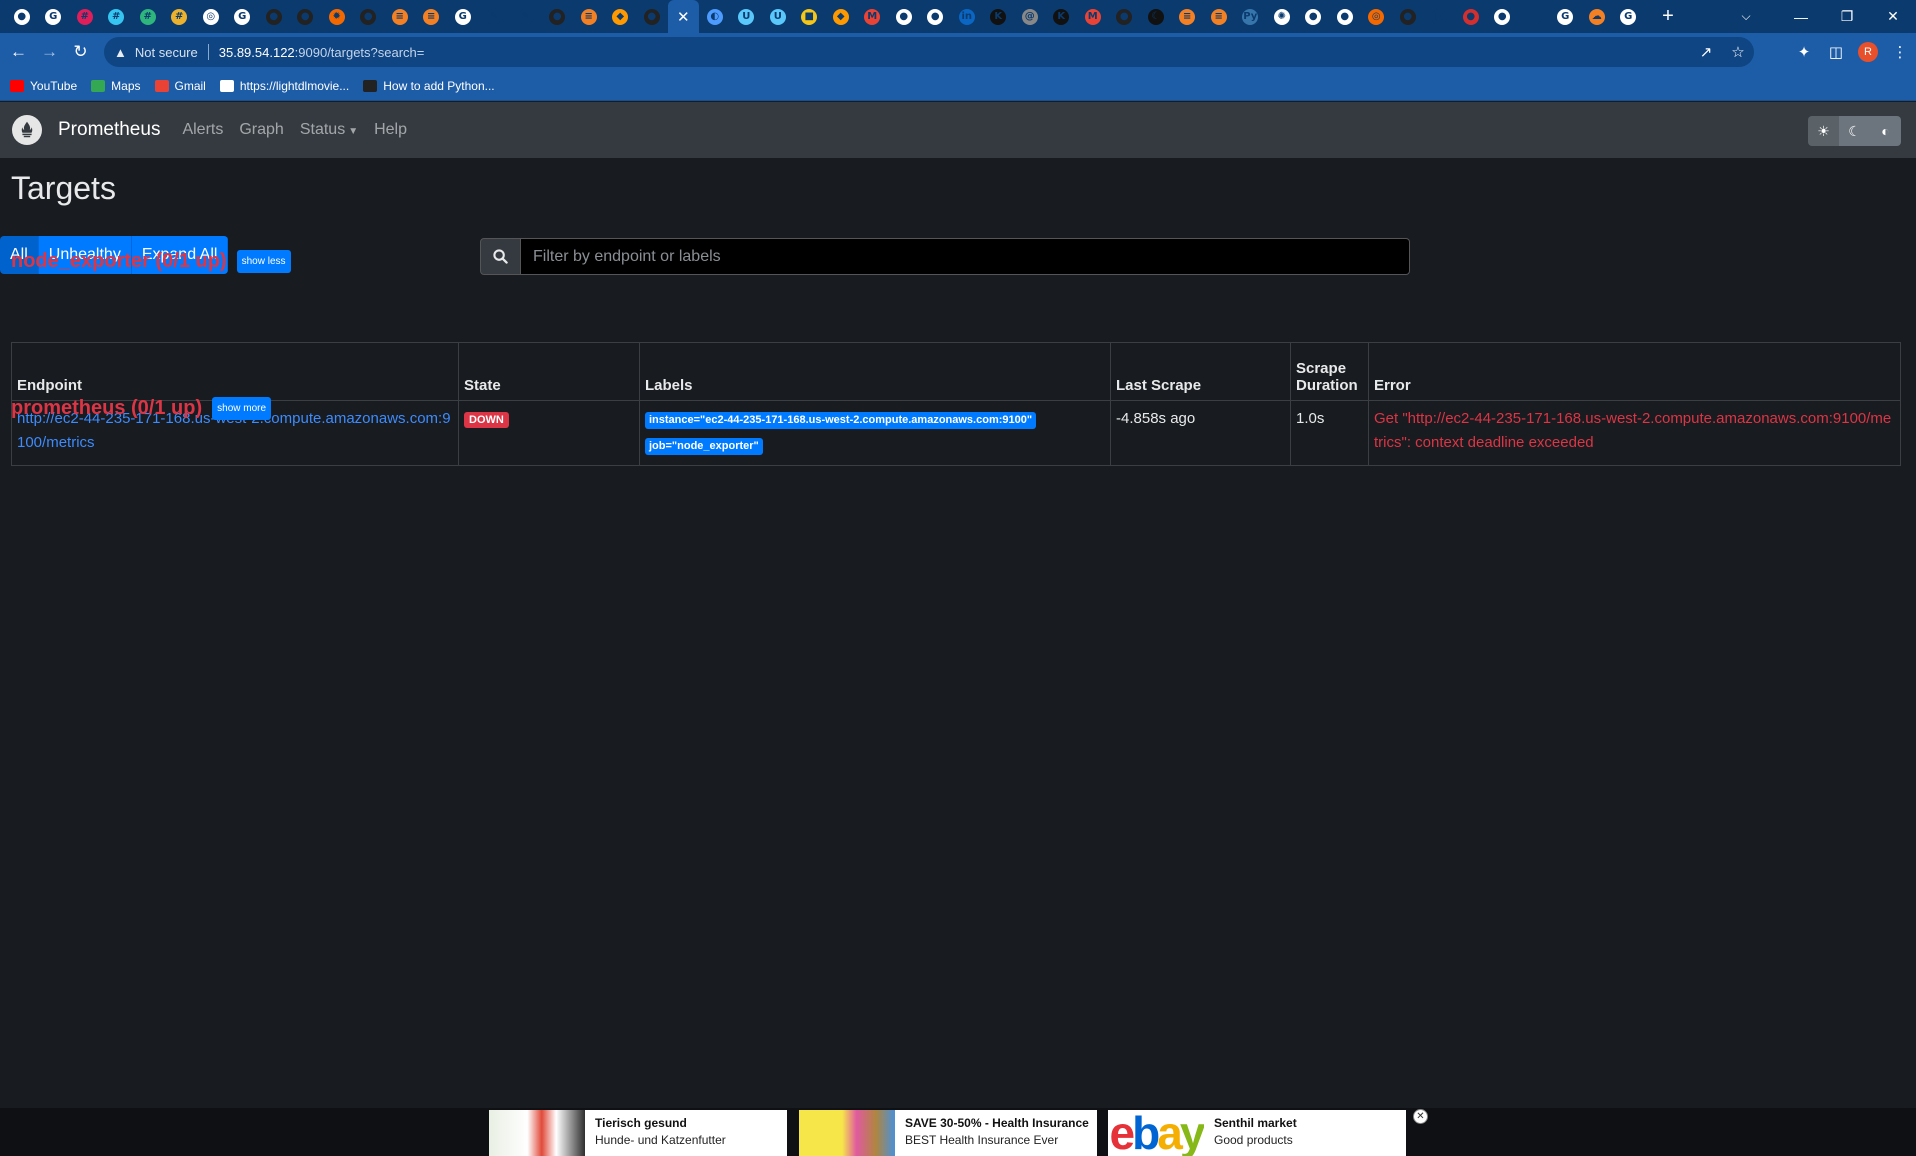 This screenshot has width=1916, height=1156. Describe the element at coordinates (1668, 16) in the screenshot. I see `new-tab-icon: +` at that location.